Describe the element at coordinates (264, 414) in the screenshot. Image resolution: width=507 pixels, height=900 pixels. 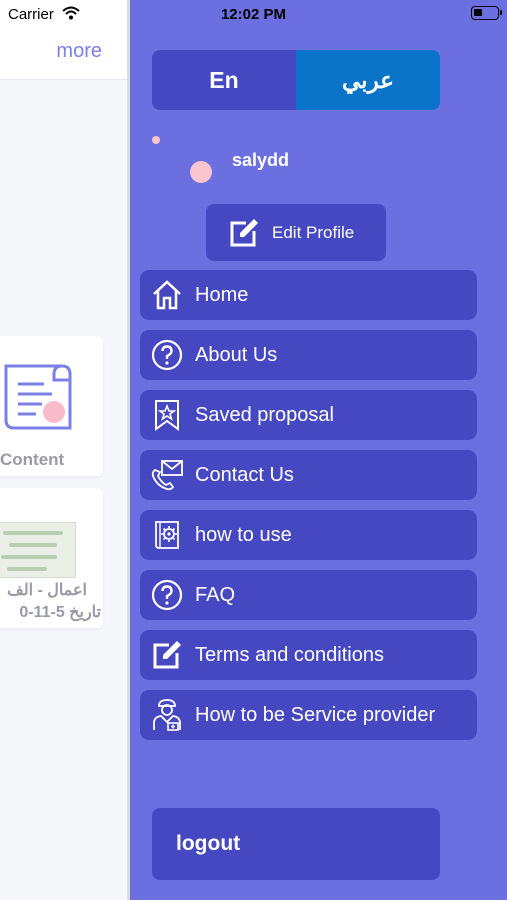
I see `menu-item-label: Saved proposal` at that location.